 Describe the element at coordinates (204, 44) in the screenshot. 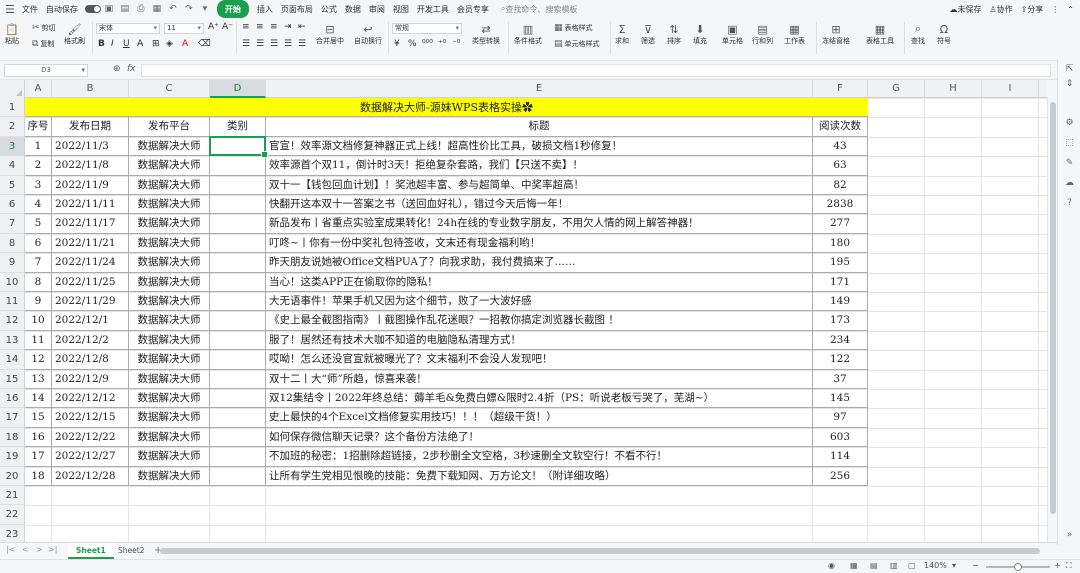

I see `clear-format-icon: ⌫` at that location.